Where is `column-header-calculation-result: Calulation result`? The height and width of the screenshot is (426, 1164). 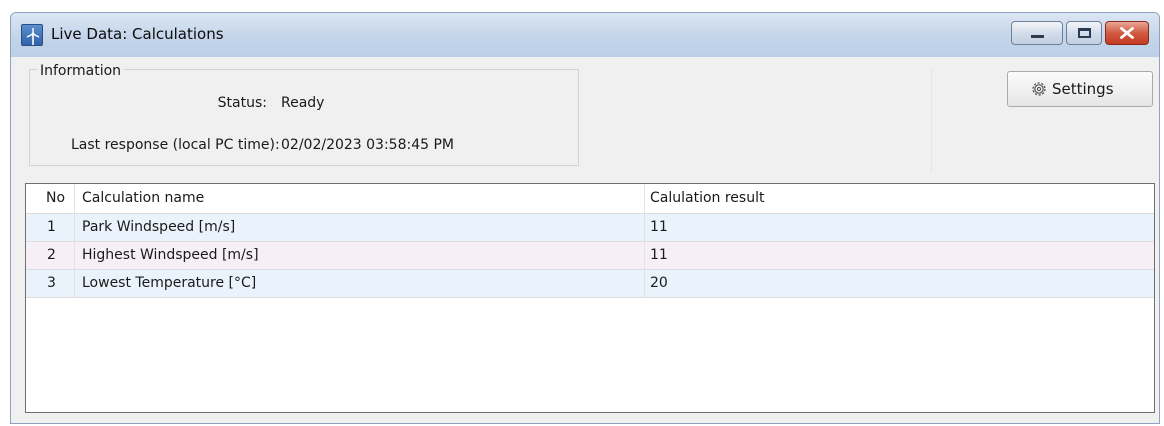 column-header-calculation-result: Calulation result is located at coordinates (707, 198).